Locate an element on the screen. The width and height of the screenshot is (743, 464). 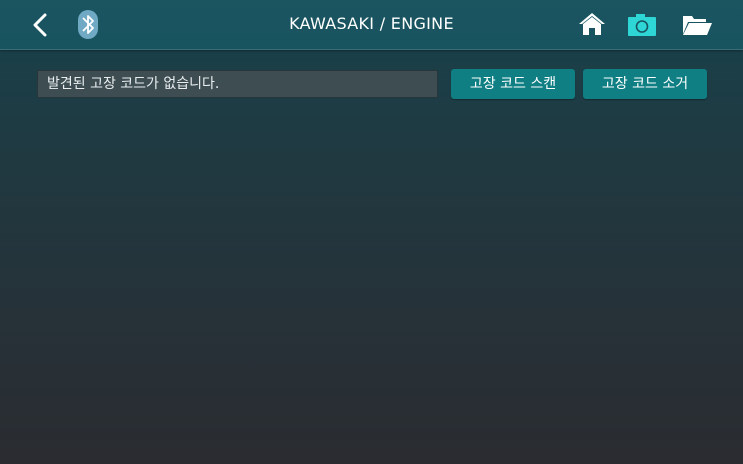
camera-icon is located at coordinates (642, 24).